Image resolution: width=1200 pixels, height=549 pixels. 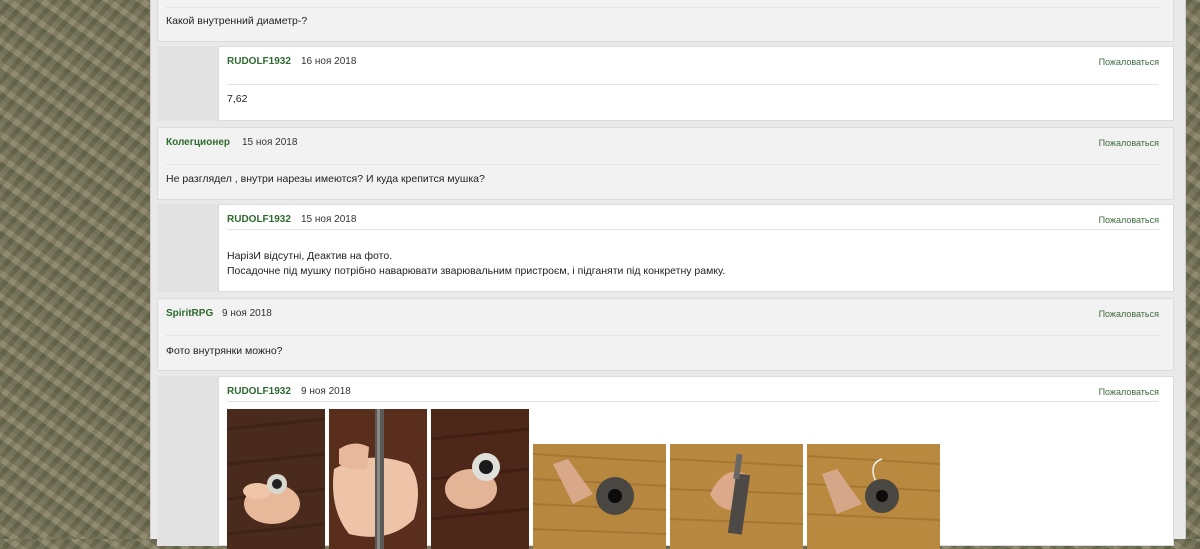 I want to click on post-body-line: Какой внутренний диаметр-?, so click(x=237, y=21).